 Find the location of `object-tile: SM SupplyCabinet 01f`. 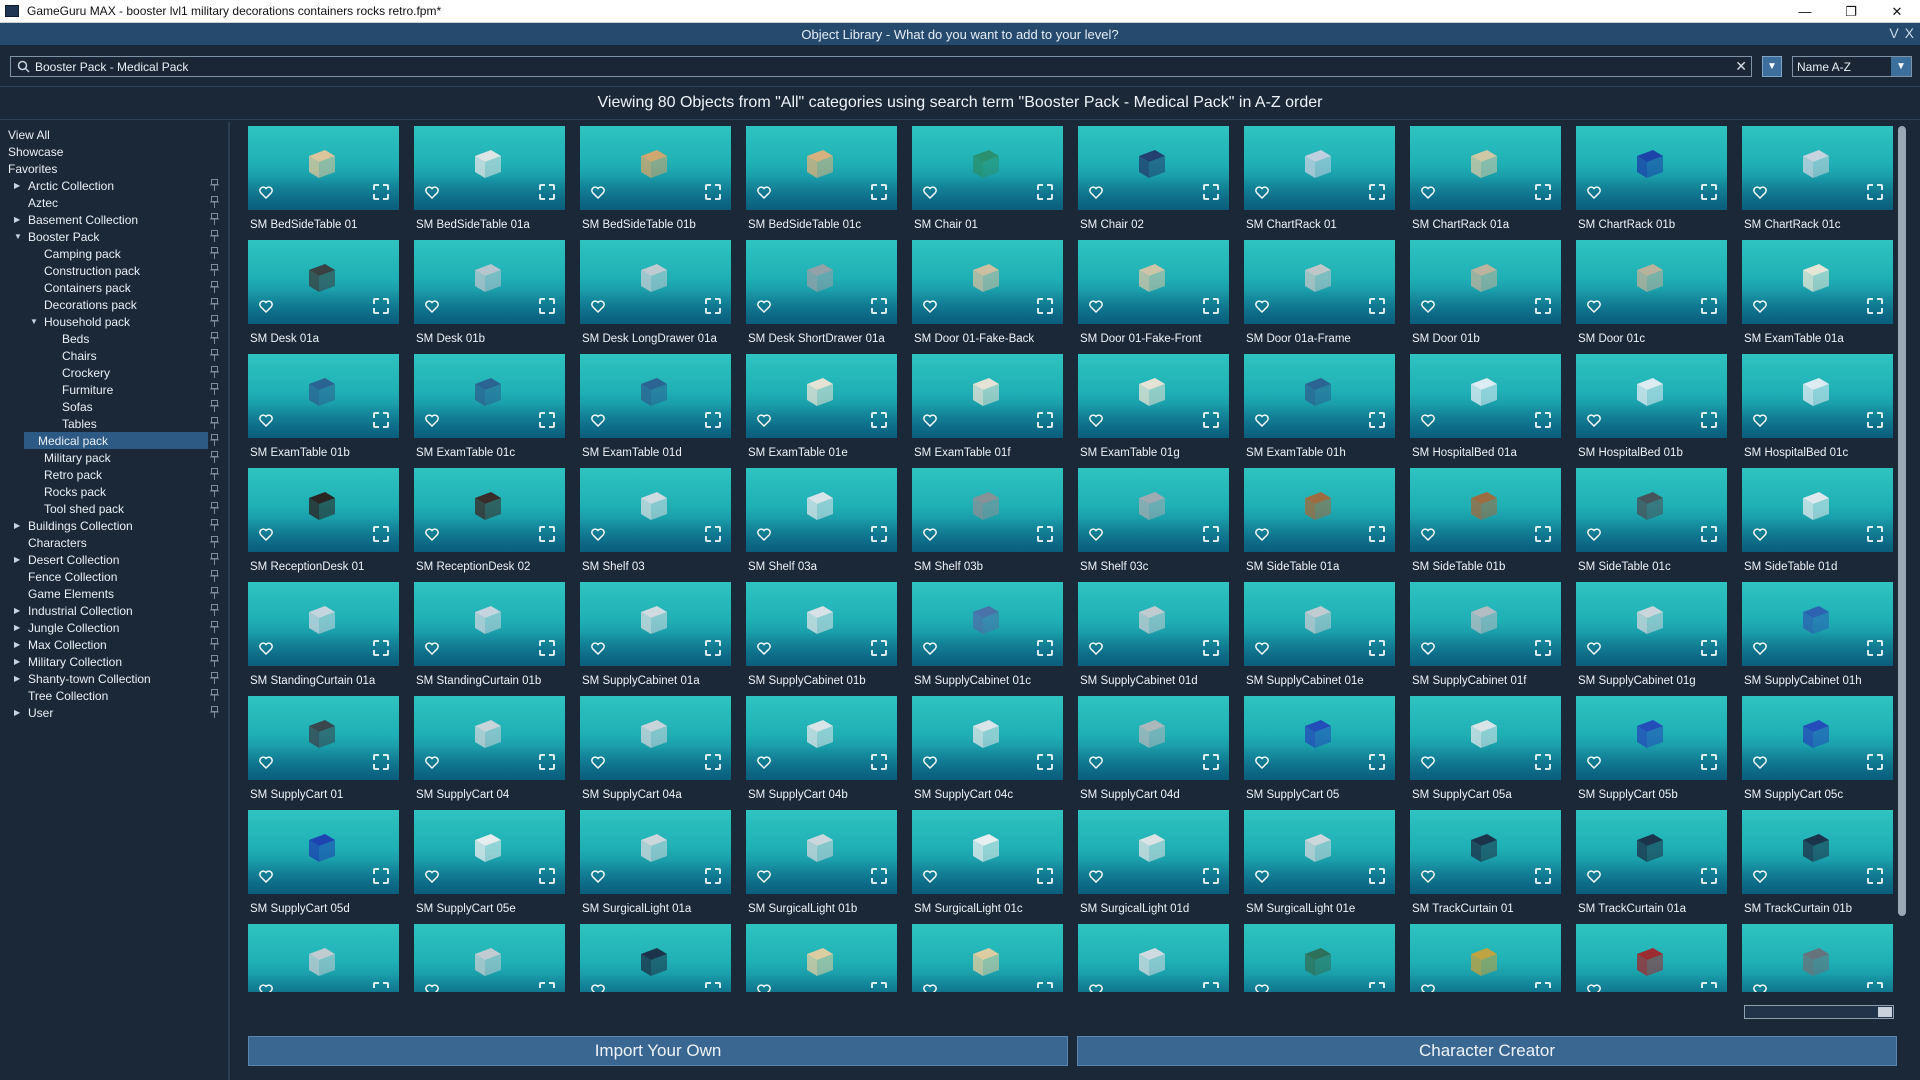

object-tile: SM SupplyCabinet 01f is located at coordinates (1485, 637).